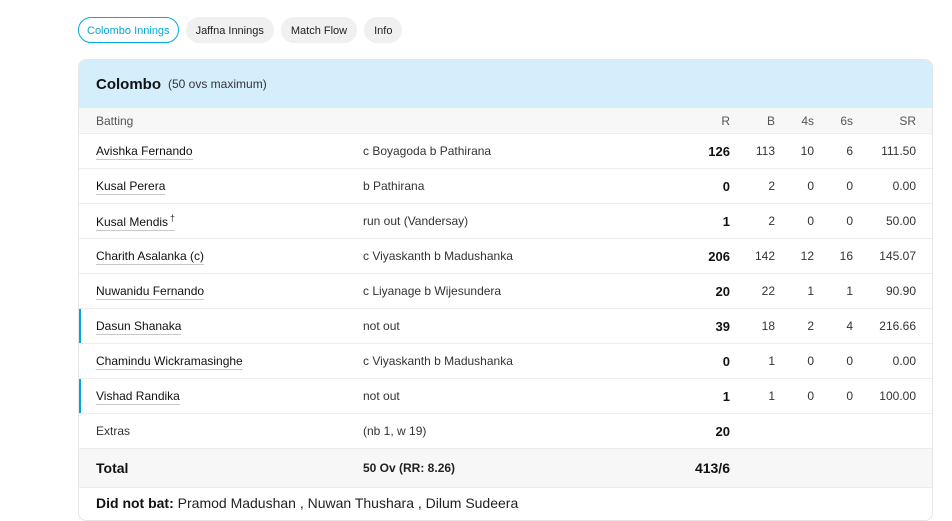 The image size is (952, 521). What do you see at coordinates (139, 327) in the screenshot?
I see `batter-name-link: Dasun Shanaka` at bounding box center [139, 327].